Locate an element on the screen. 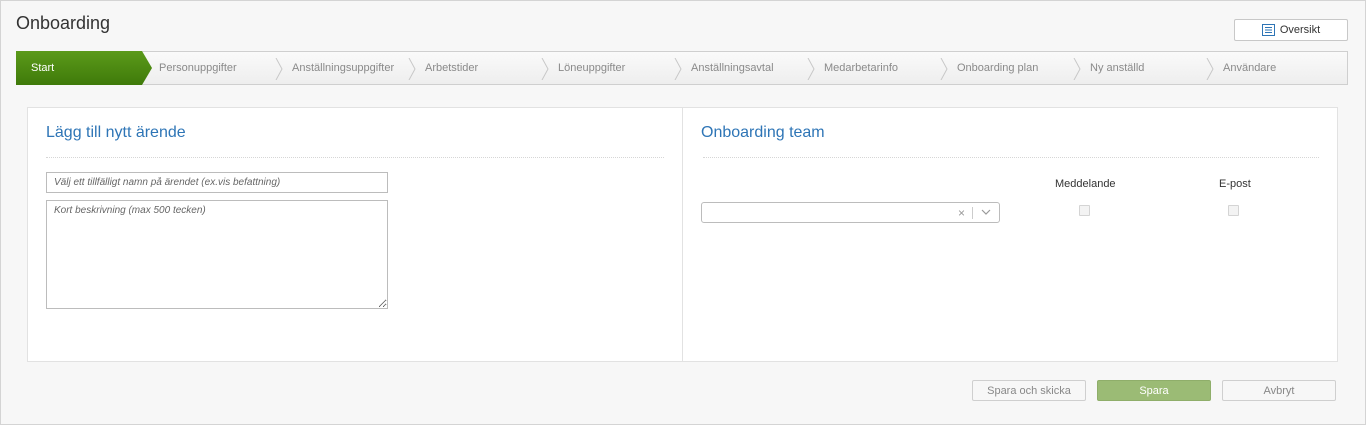 Image resolution: width=1366 pixels, height=425 pixels. page-title: Onboarding is located at coordinates (63, 23).